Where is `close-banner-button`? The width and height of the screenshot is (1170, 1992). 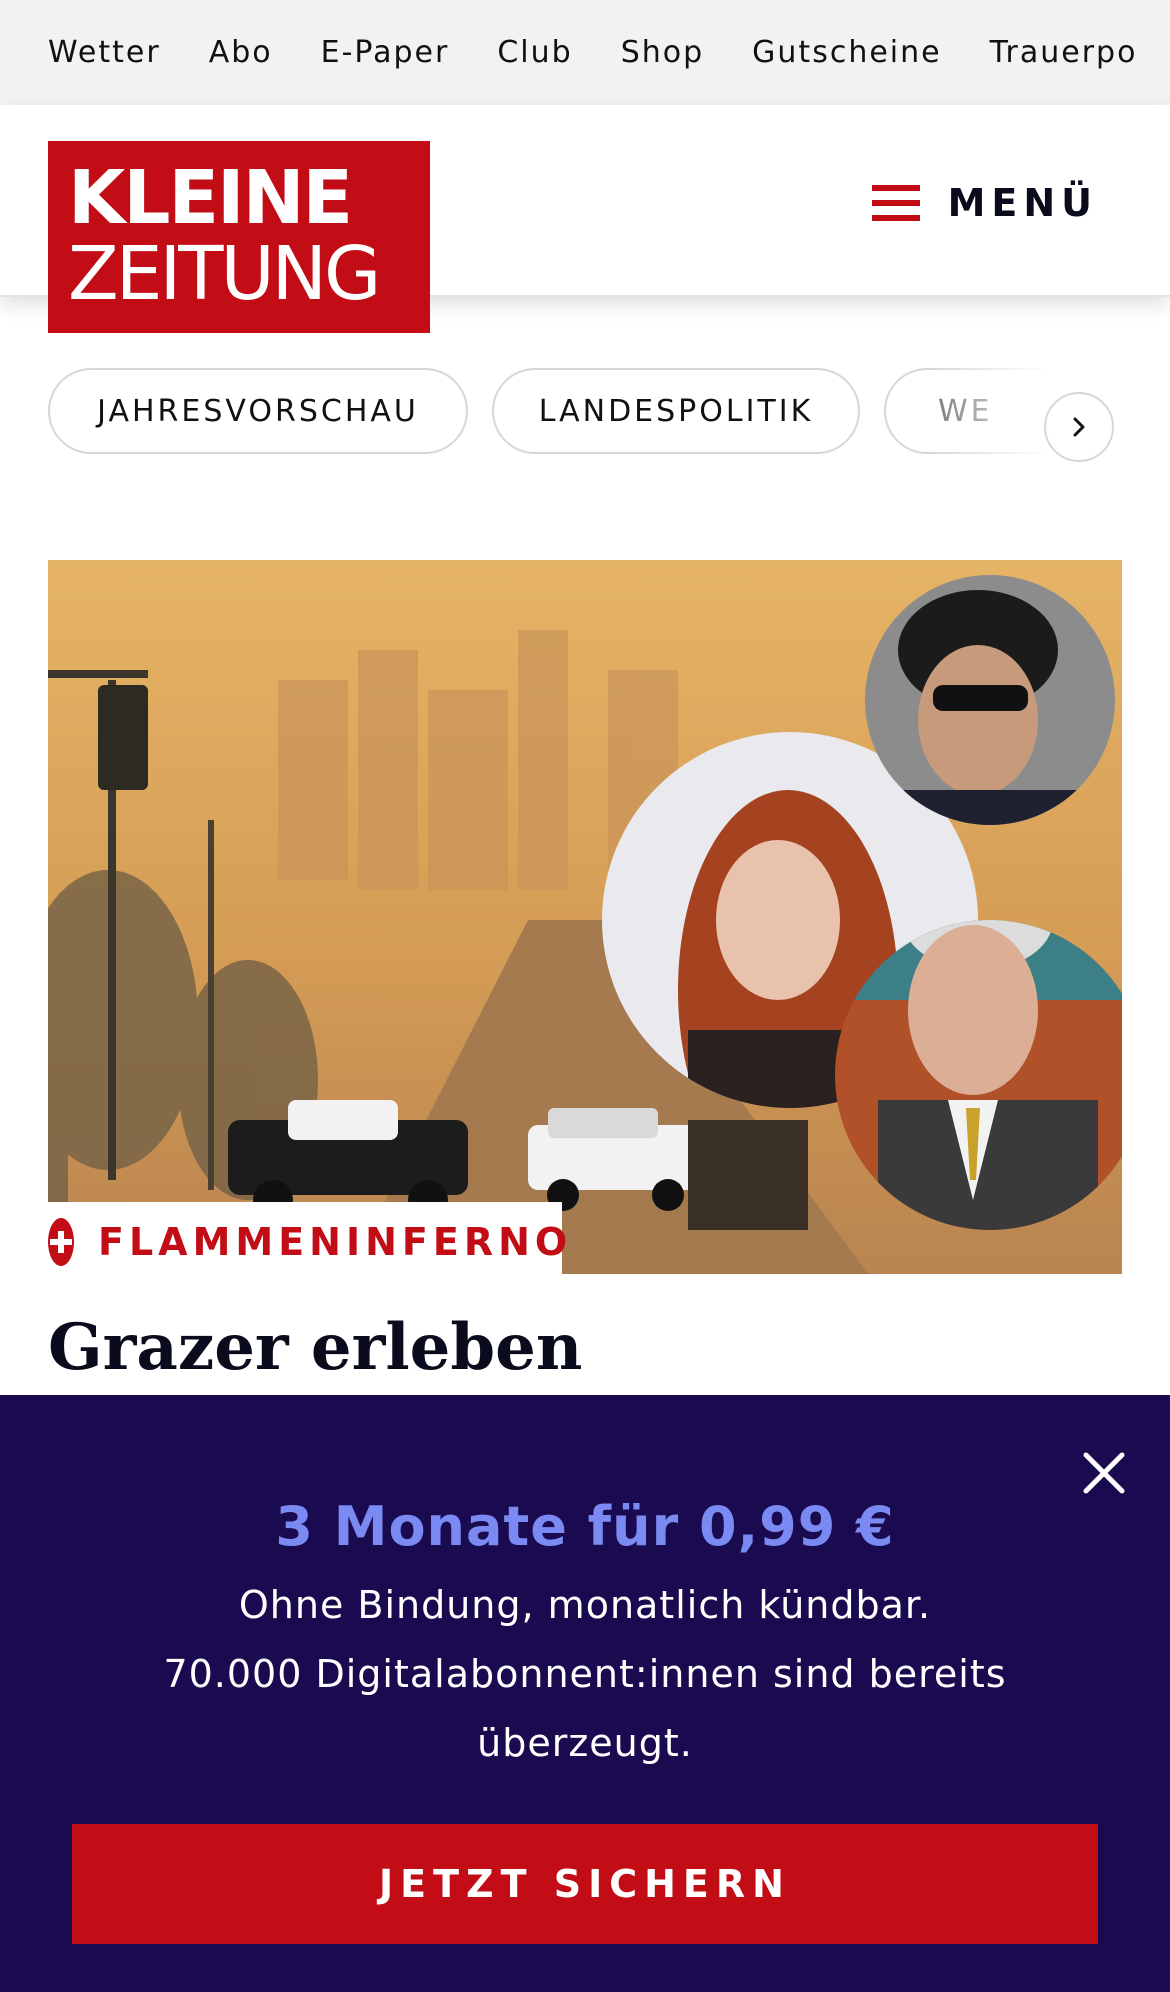 close-banner-button is located at coordinates (1104, 1473).